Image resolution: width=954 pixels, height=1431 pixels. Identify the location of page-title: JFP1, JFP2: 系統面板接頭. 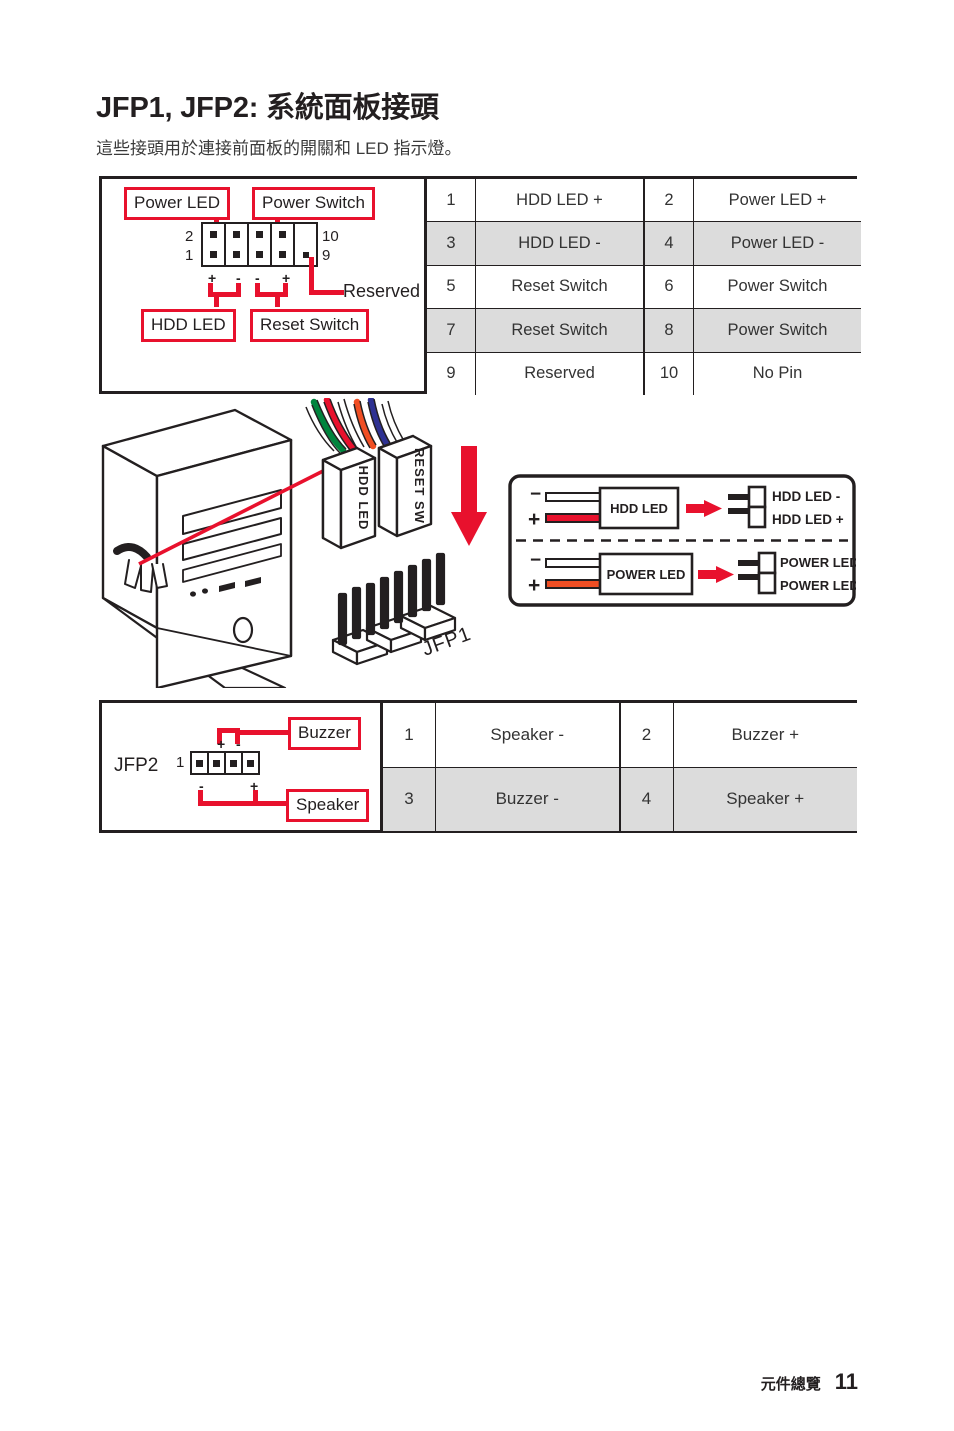
(267, 108).